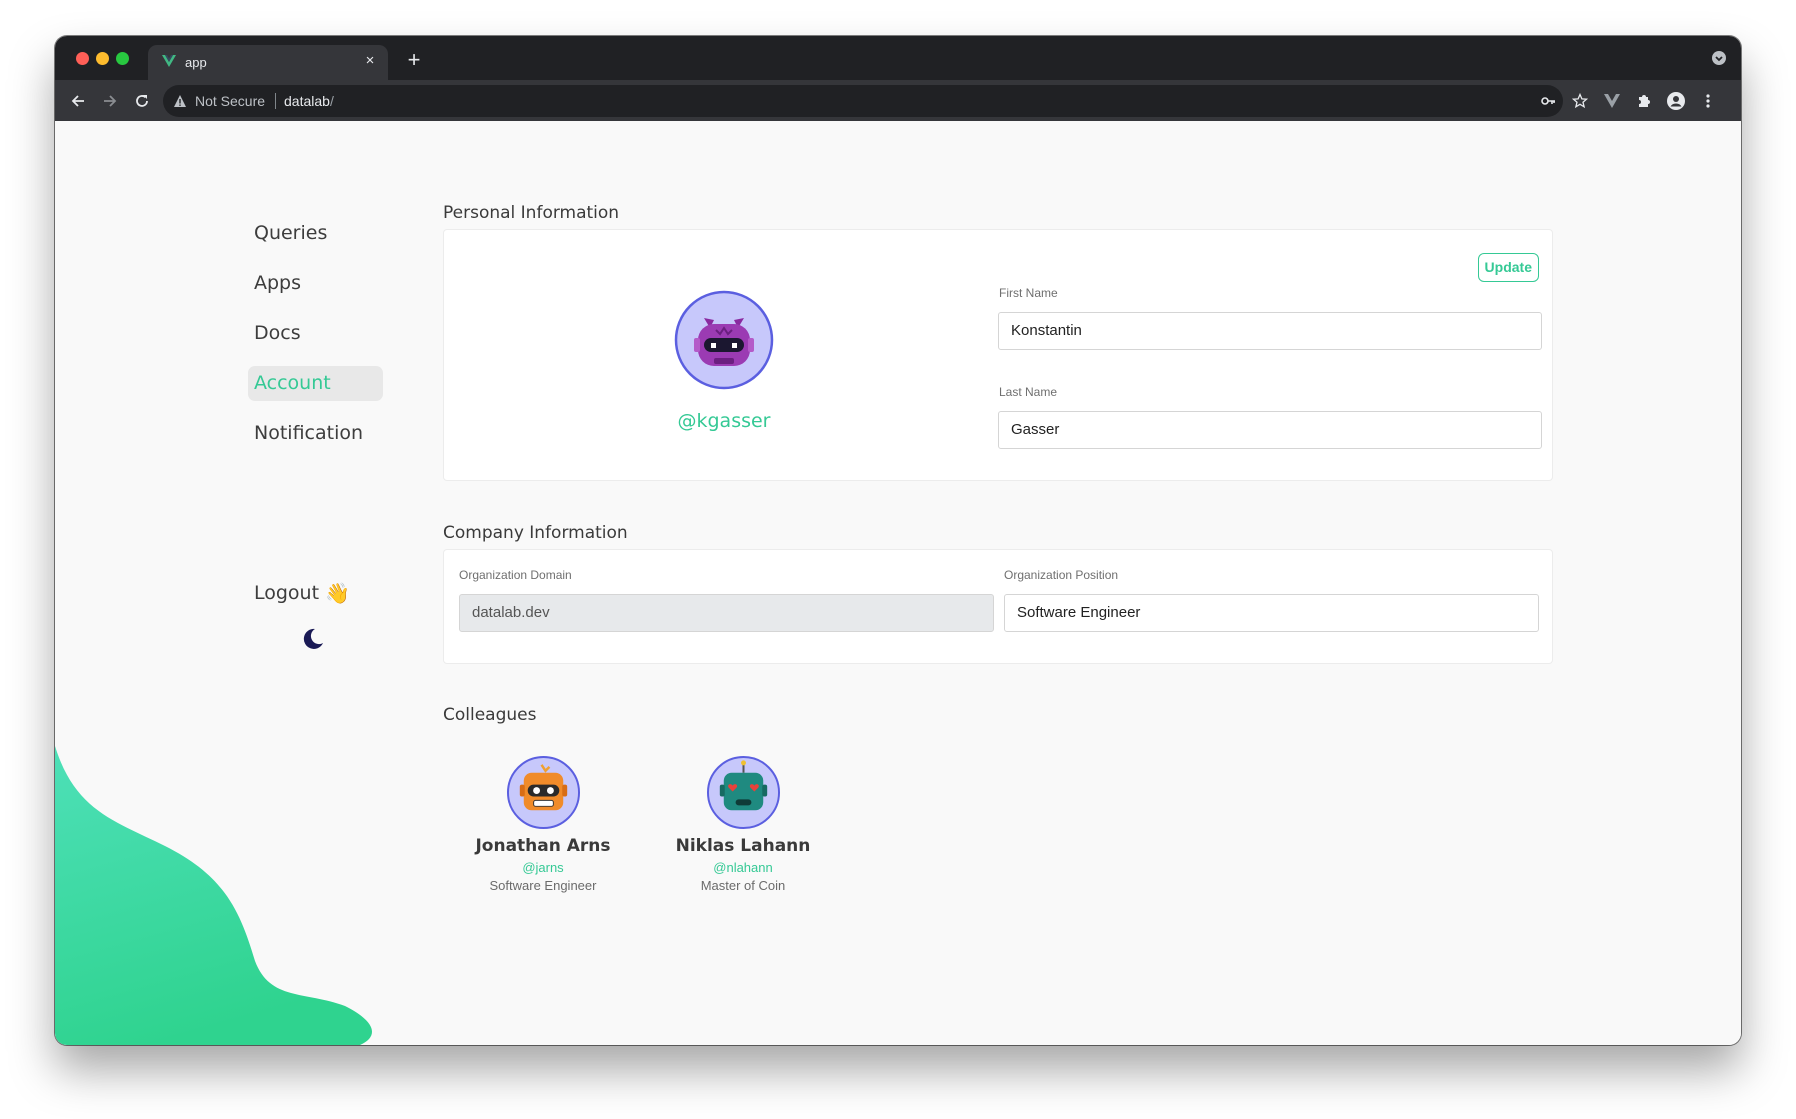  I want to click on update-button: Update, so click(1508, 267).